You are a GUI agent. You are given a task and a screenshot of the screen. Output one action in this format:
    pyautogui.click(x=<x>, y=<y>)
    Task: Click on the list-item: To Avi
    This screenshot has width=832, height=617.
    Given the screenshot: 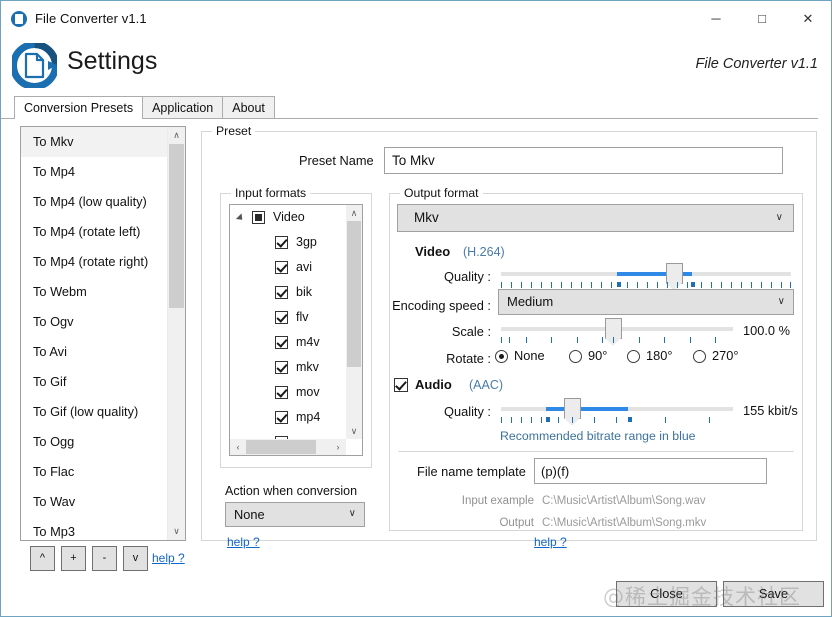 What is the action you would take?
    pyautogui.click(x=94, y=352)
    